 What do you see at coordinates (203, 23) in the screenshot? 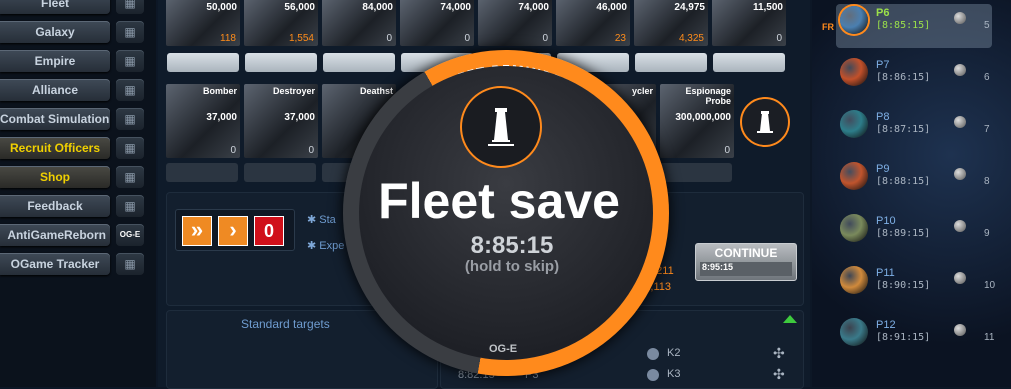
I see `ship-card: 50,000 118` at bounding box center [203, 23].